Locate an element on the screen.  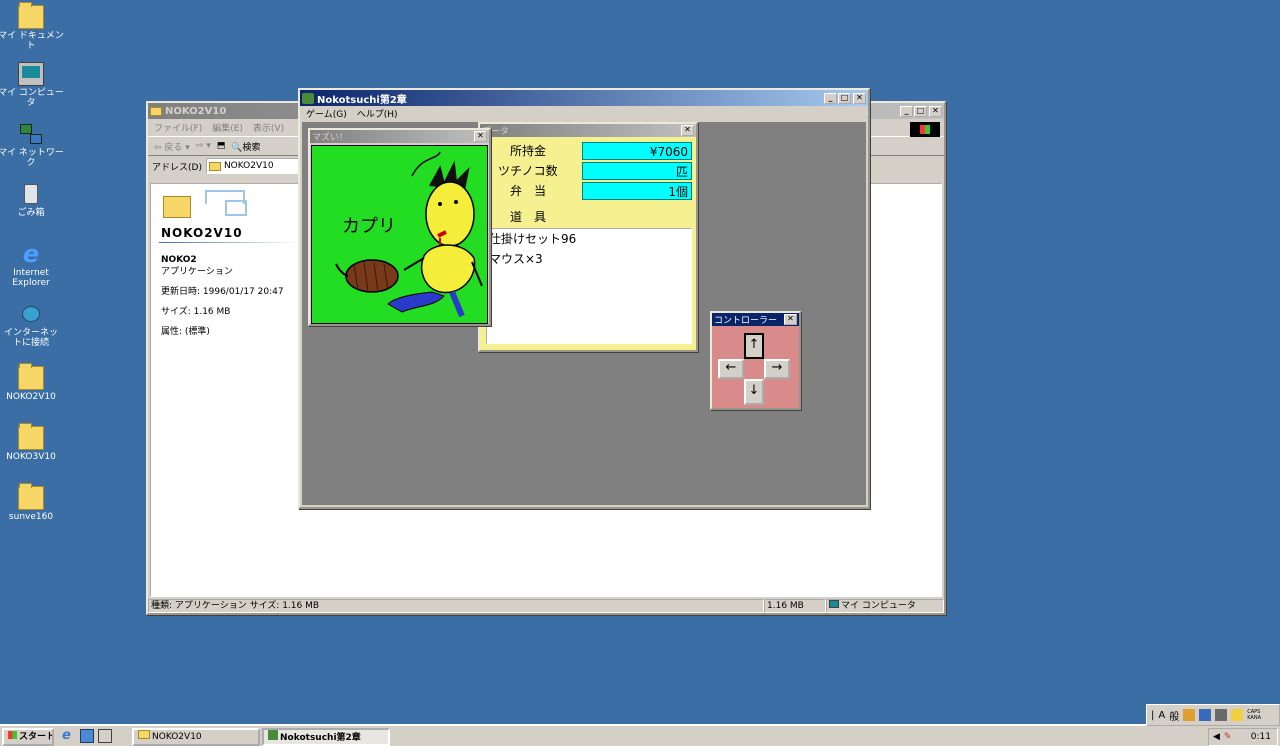
items-list: 仕掛けセット96 マウス×3 is located at coordinates (589, 286).